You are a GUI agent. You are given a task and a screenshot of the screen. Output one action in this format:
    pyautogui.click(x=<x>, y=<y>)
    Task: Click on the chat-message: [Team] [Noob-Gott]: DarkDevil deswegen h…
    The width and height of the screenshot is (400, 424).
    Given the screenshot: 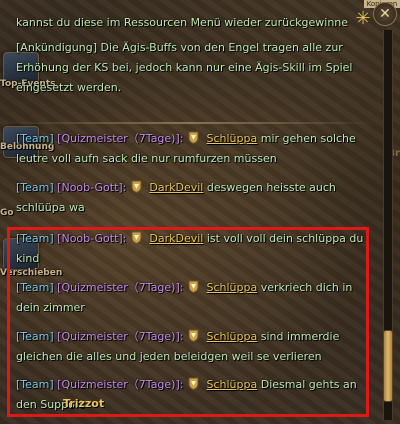 What is the action you would take?
    pyautogui.click(x=190, y=198)
    